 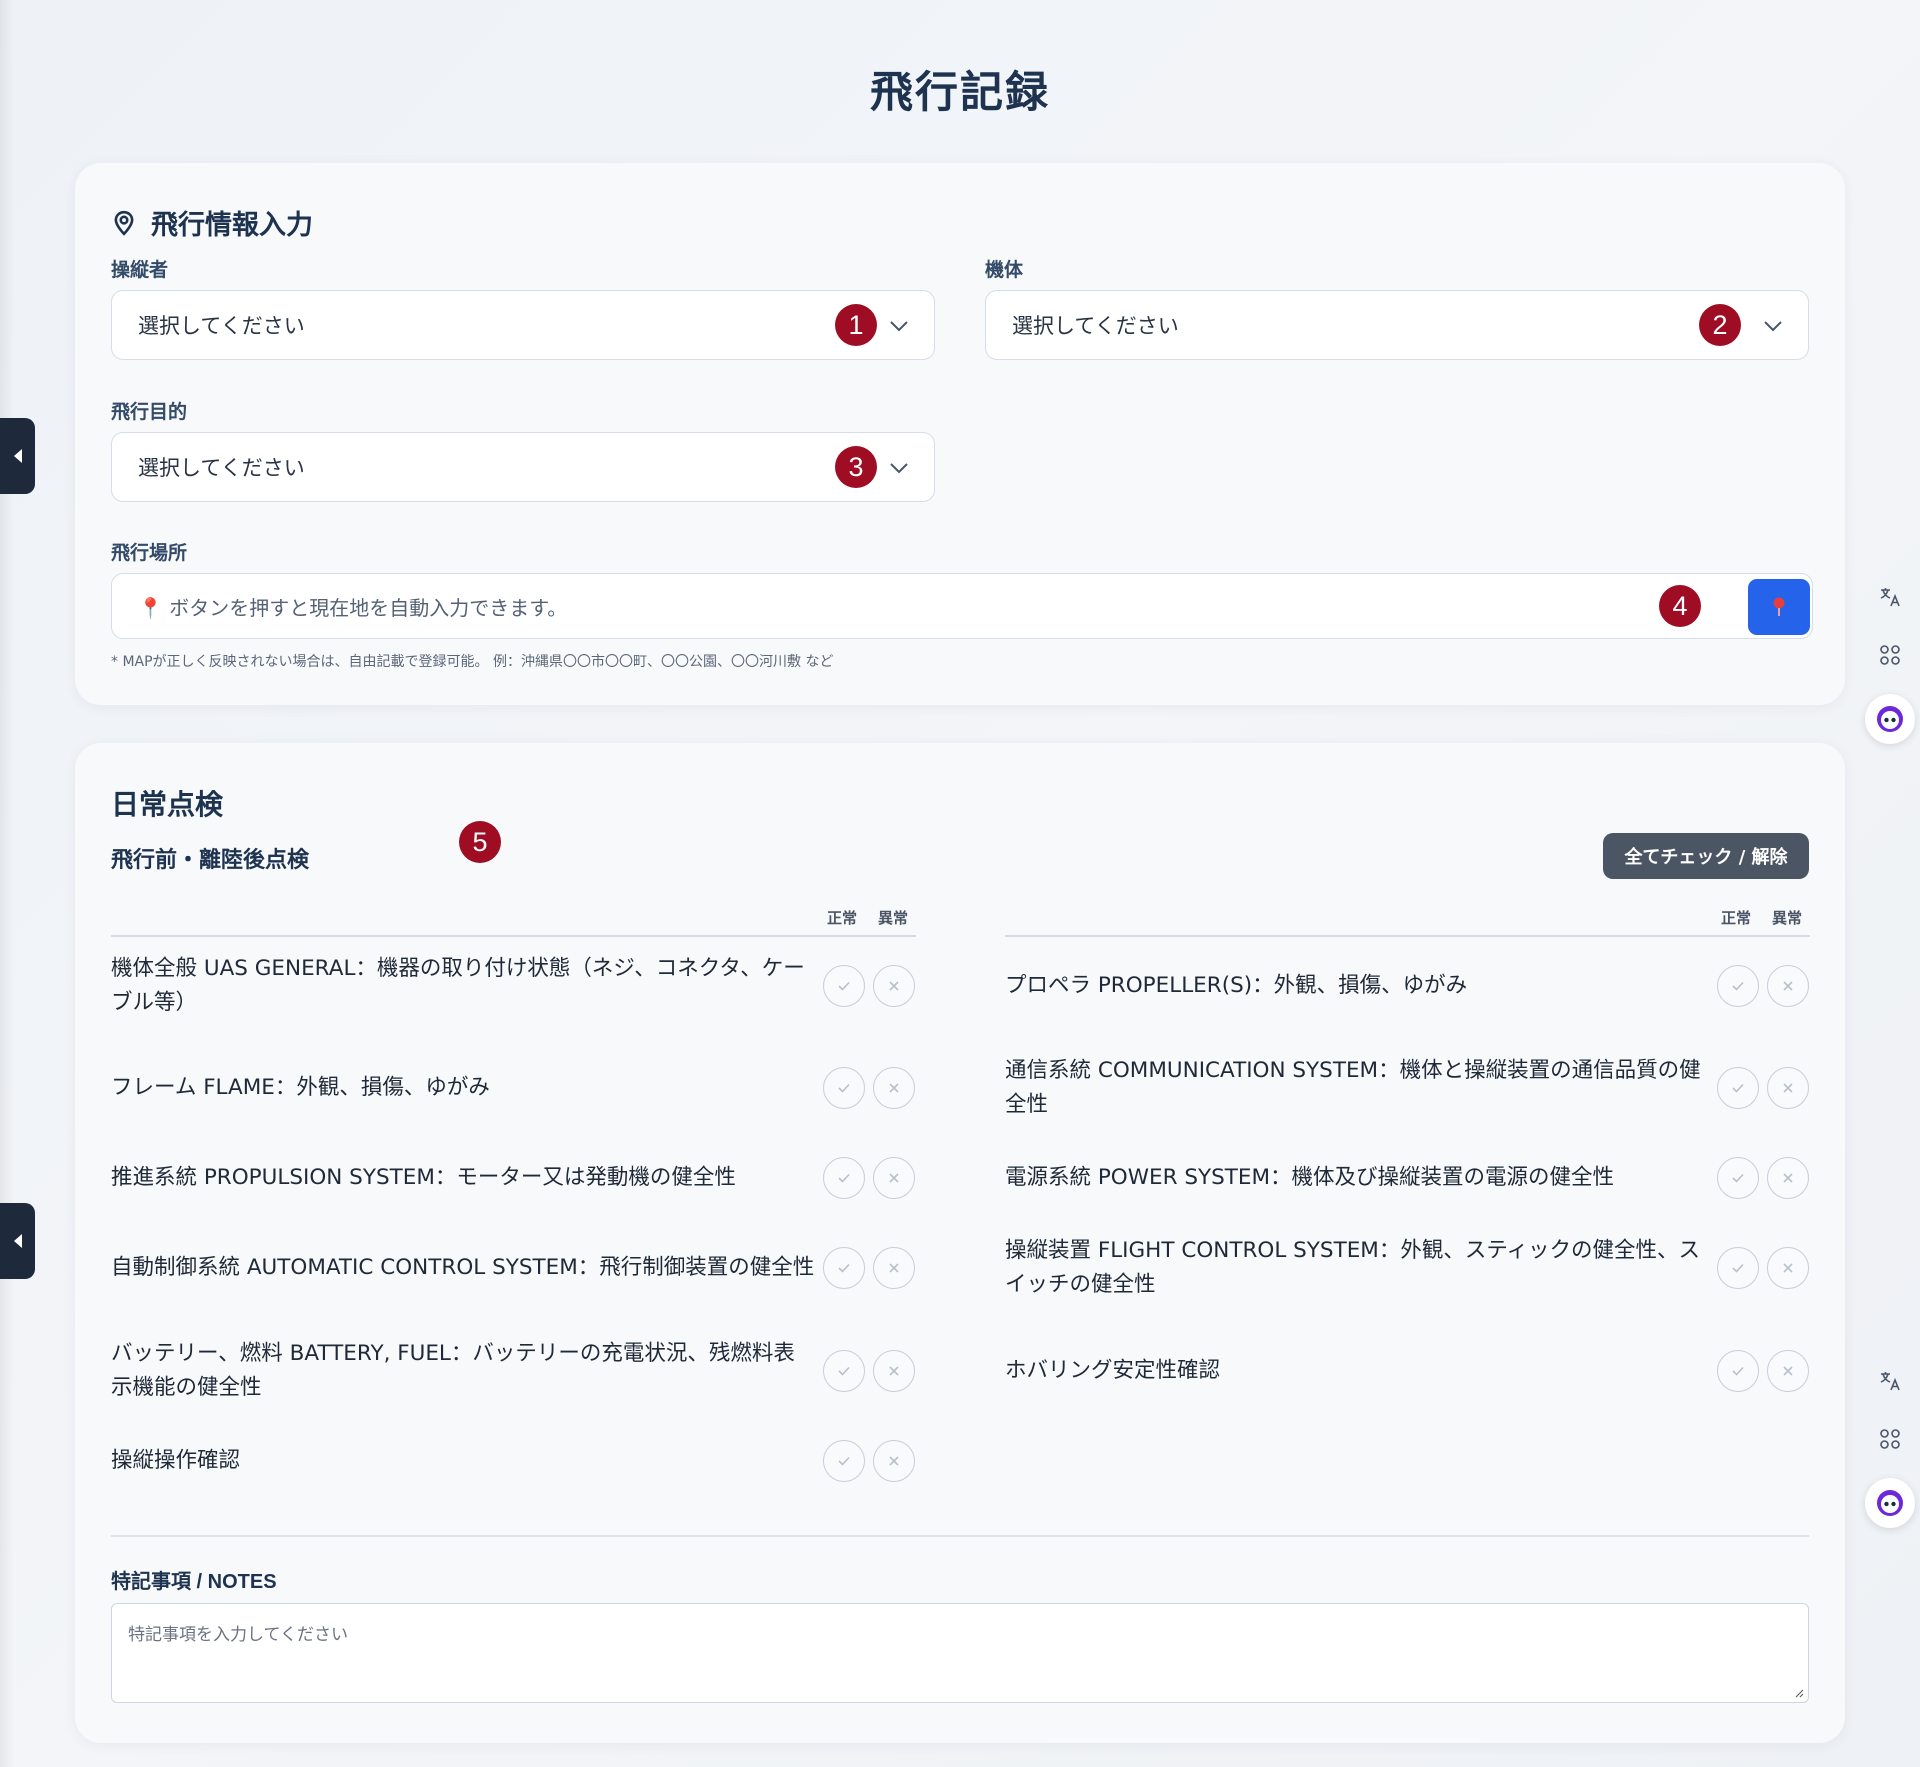 I want to click on purpose-select-value: 選択してください, so click(x=221, y=468).